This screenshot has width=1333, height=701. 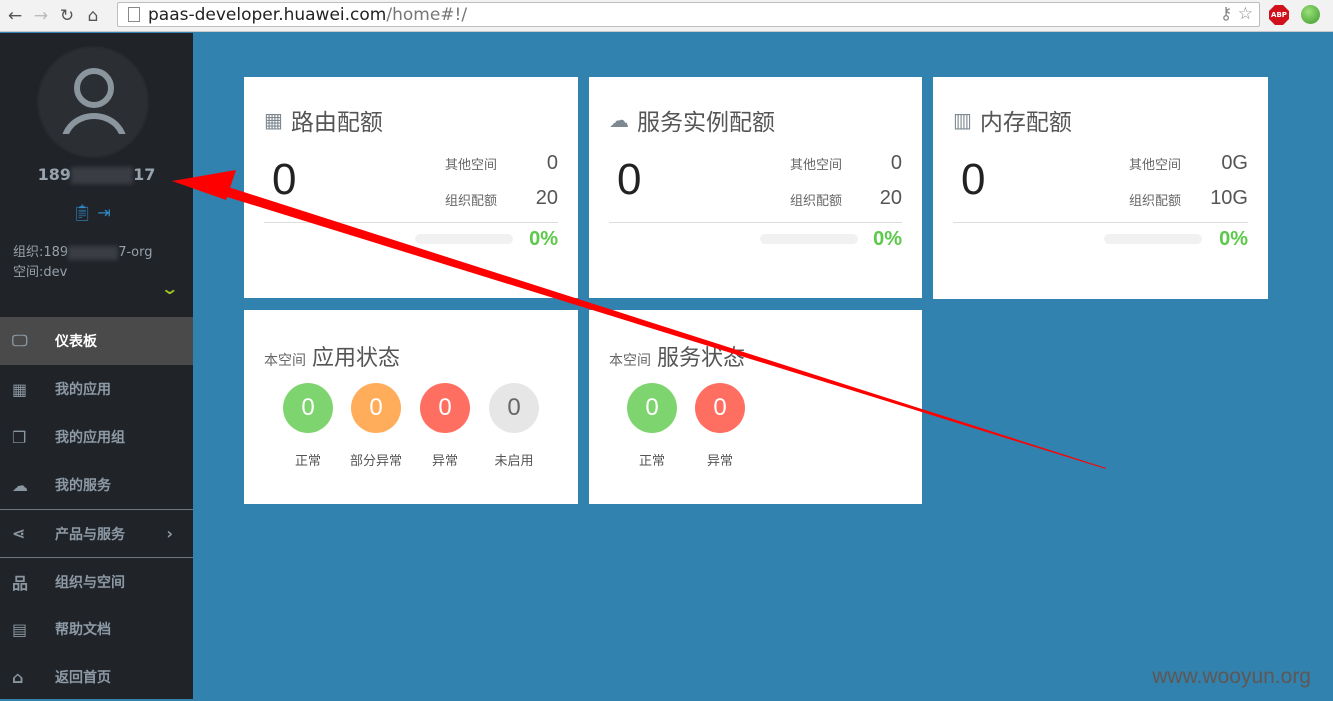 What do you see at coordinates (1236, 14) in the screenshot?
I see `key-star-icon: ⚷ ☆` at bounding box center [1236, 14].